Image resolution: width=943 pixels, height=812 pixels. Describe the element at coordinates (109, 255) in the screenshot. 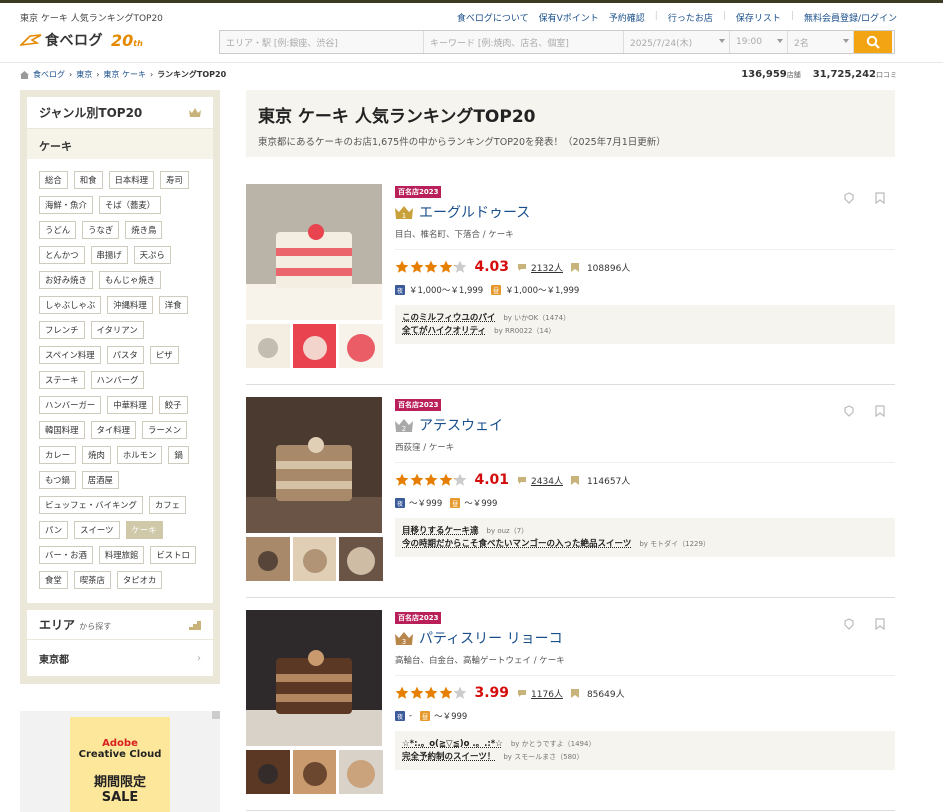

I see `genre-tag: 串揚げ` at that location.